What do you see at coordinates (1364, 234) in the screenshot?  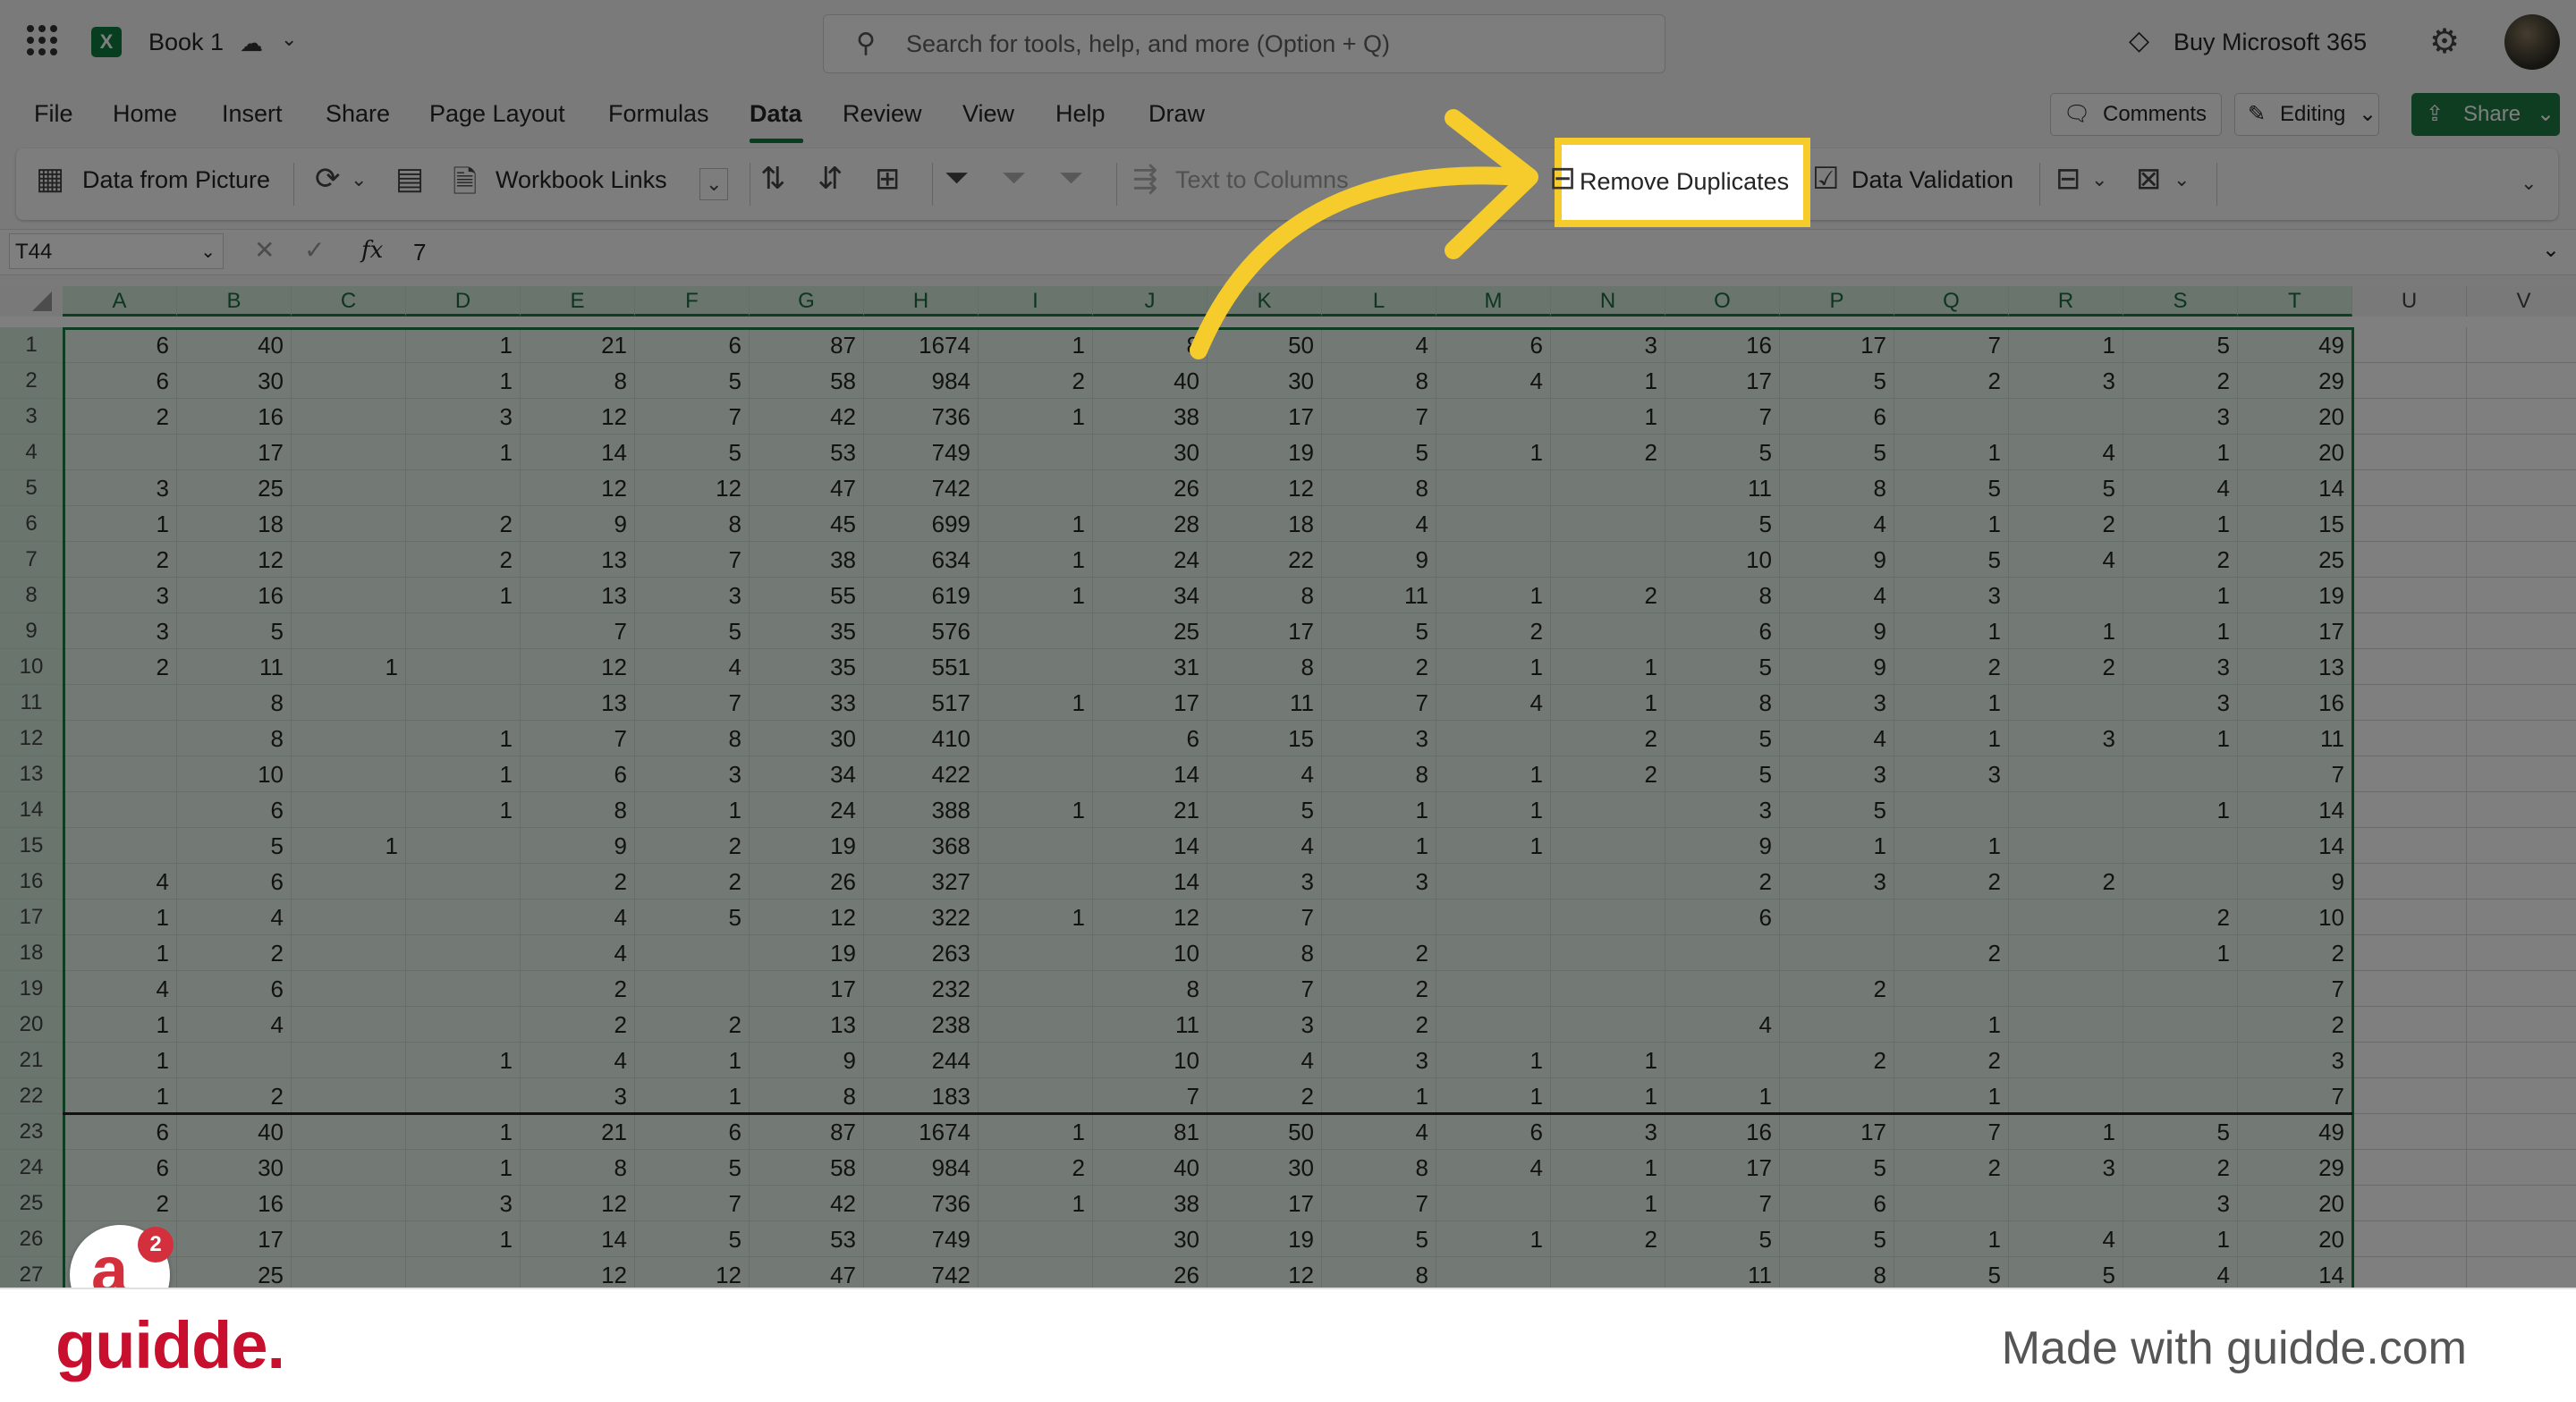 I see `pointer-arrow` at bounding box center [1364, 234].